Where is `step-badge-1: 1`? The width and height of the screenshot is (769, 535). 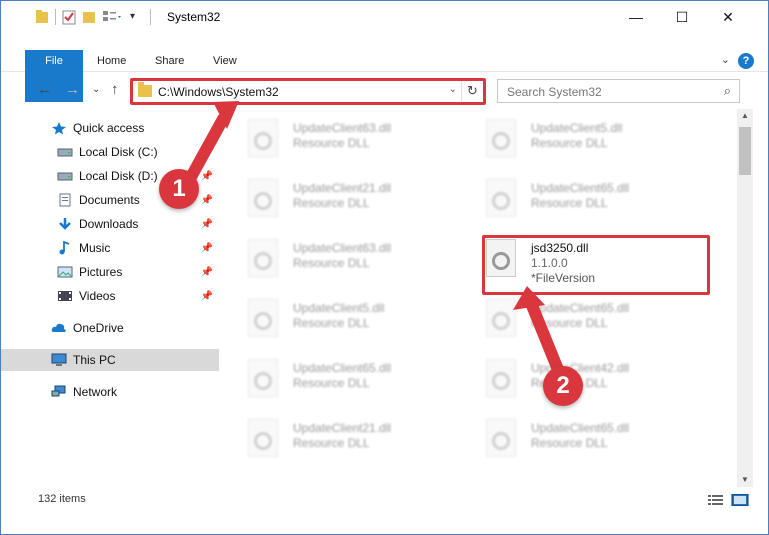
step-badge-1: 1 is located at coordinates (179, 189).